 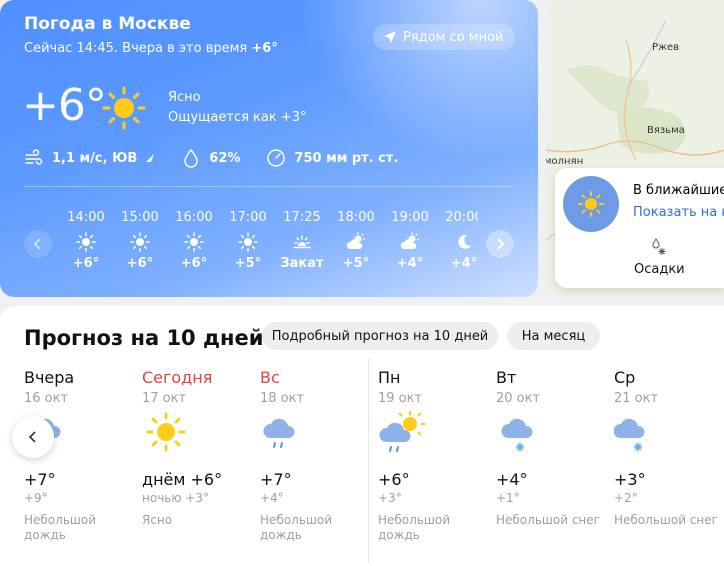 I want to click on hour-item: 14:00 +6°, so click(x=86, y=240).